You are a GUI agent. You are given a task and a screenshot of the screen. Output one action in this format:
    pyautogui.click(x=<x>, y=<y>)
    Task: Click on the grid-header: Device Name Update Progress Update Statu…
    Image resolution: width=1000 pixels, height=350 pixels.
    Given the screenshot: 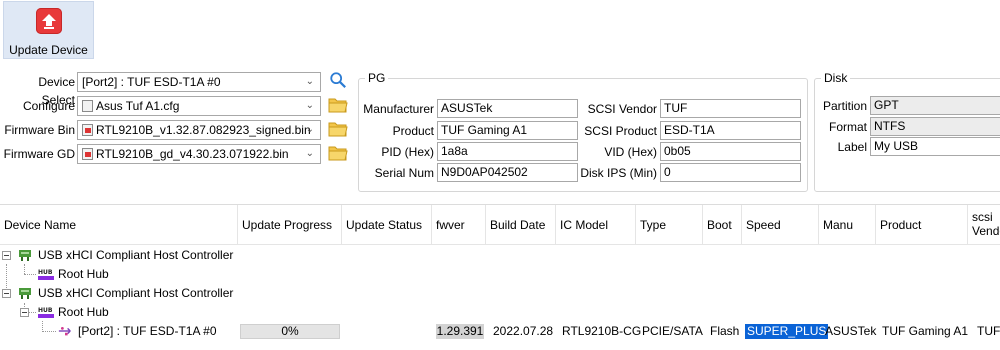 What is the action you would take?
    pyautogui.click(x=500, y=225)
    